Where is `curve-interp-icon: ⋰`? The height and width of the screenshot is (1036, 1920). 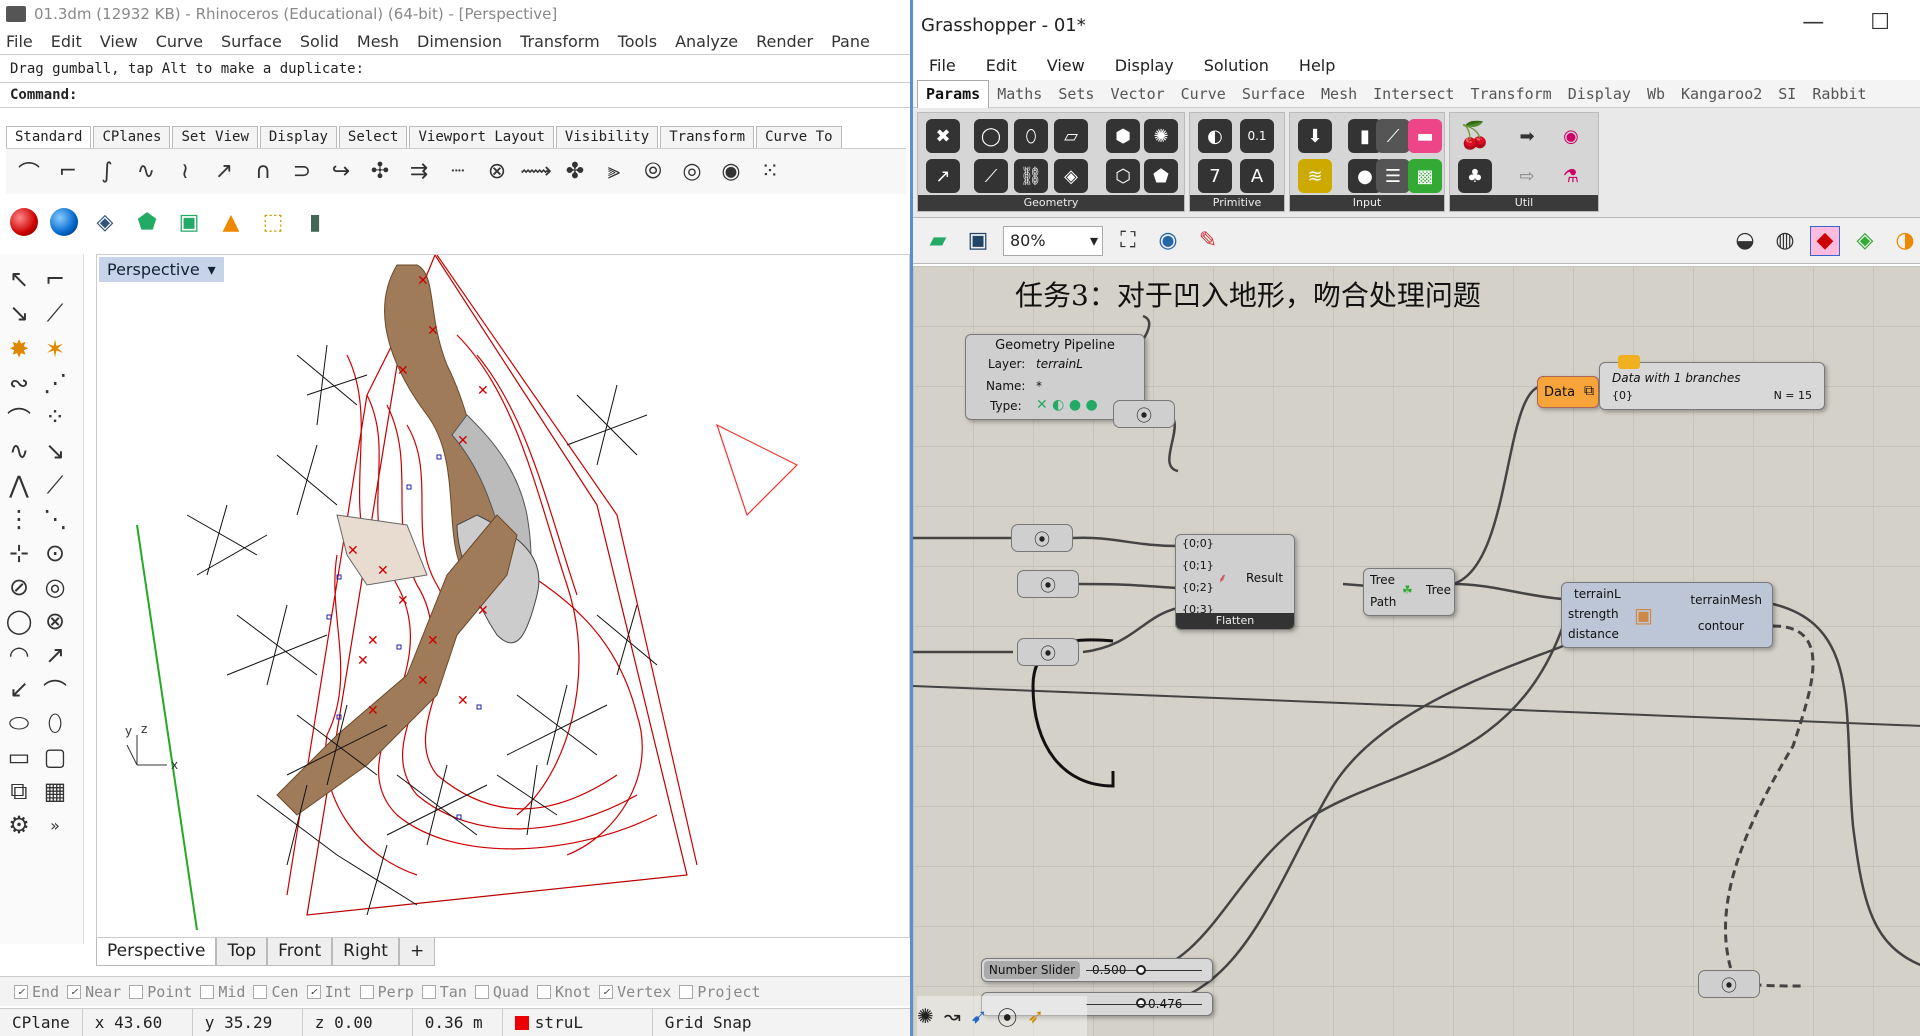 curve-interp-icon: ⋰ is located at coordinates (55, 383).